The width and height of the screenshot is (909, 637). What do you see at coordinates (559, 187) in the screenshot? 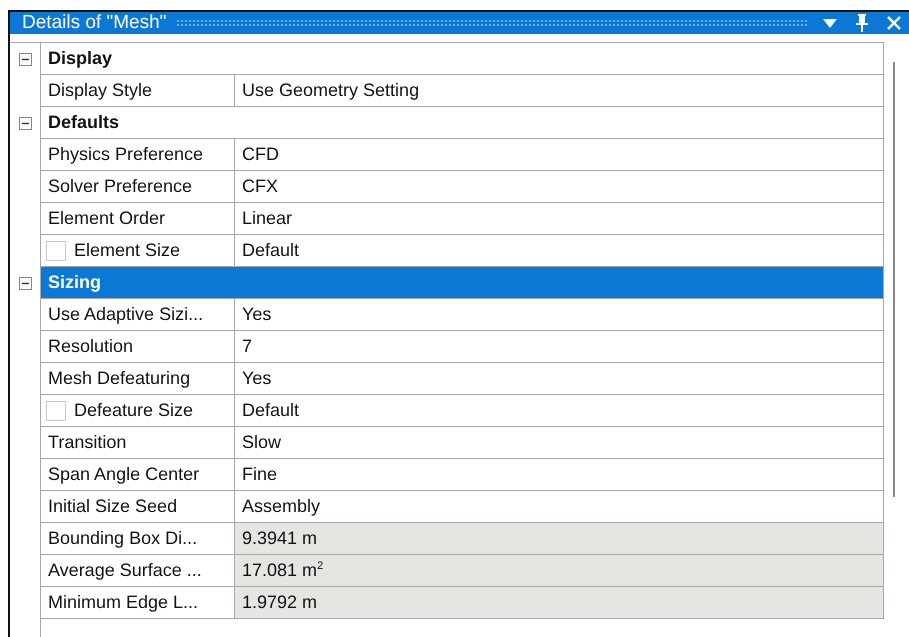
I see `property-value: CFX` at bounding box center [559, 187].